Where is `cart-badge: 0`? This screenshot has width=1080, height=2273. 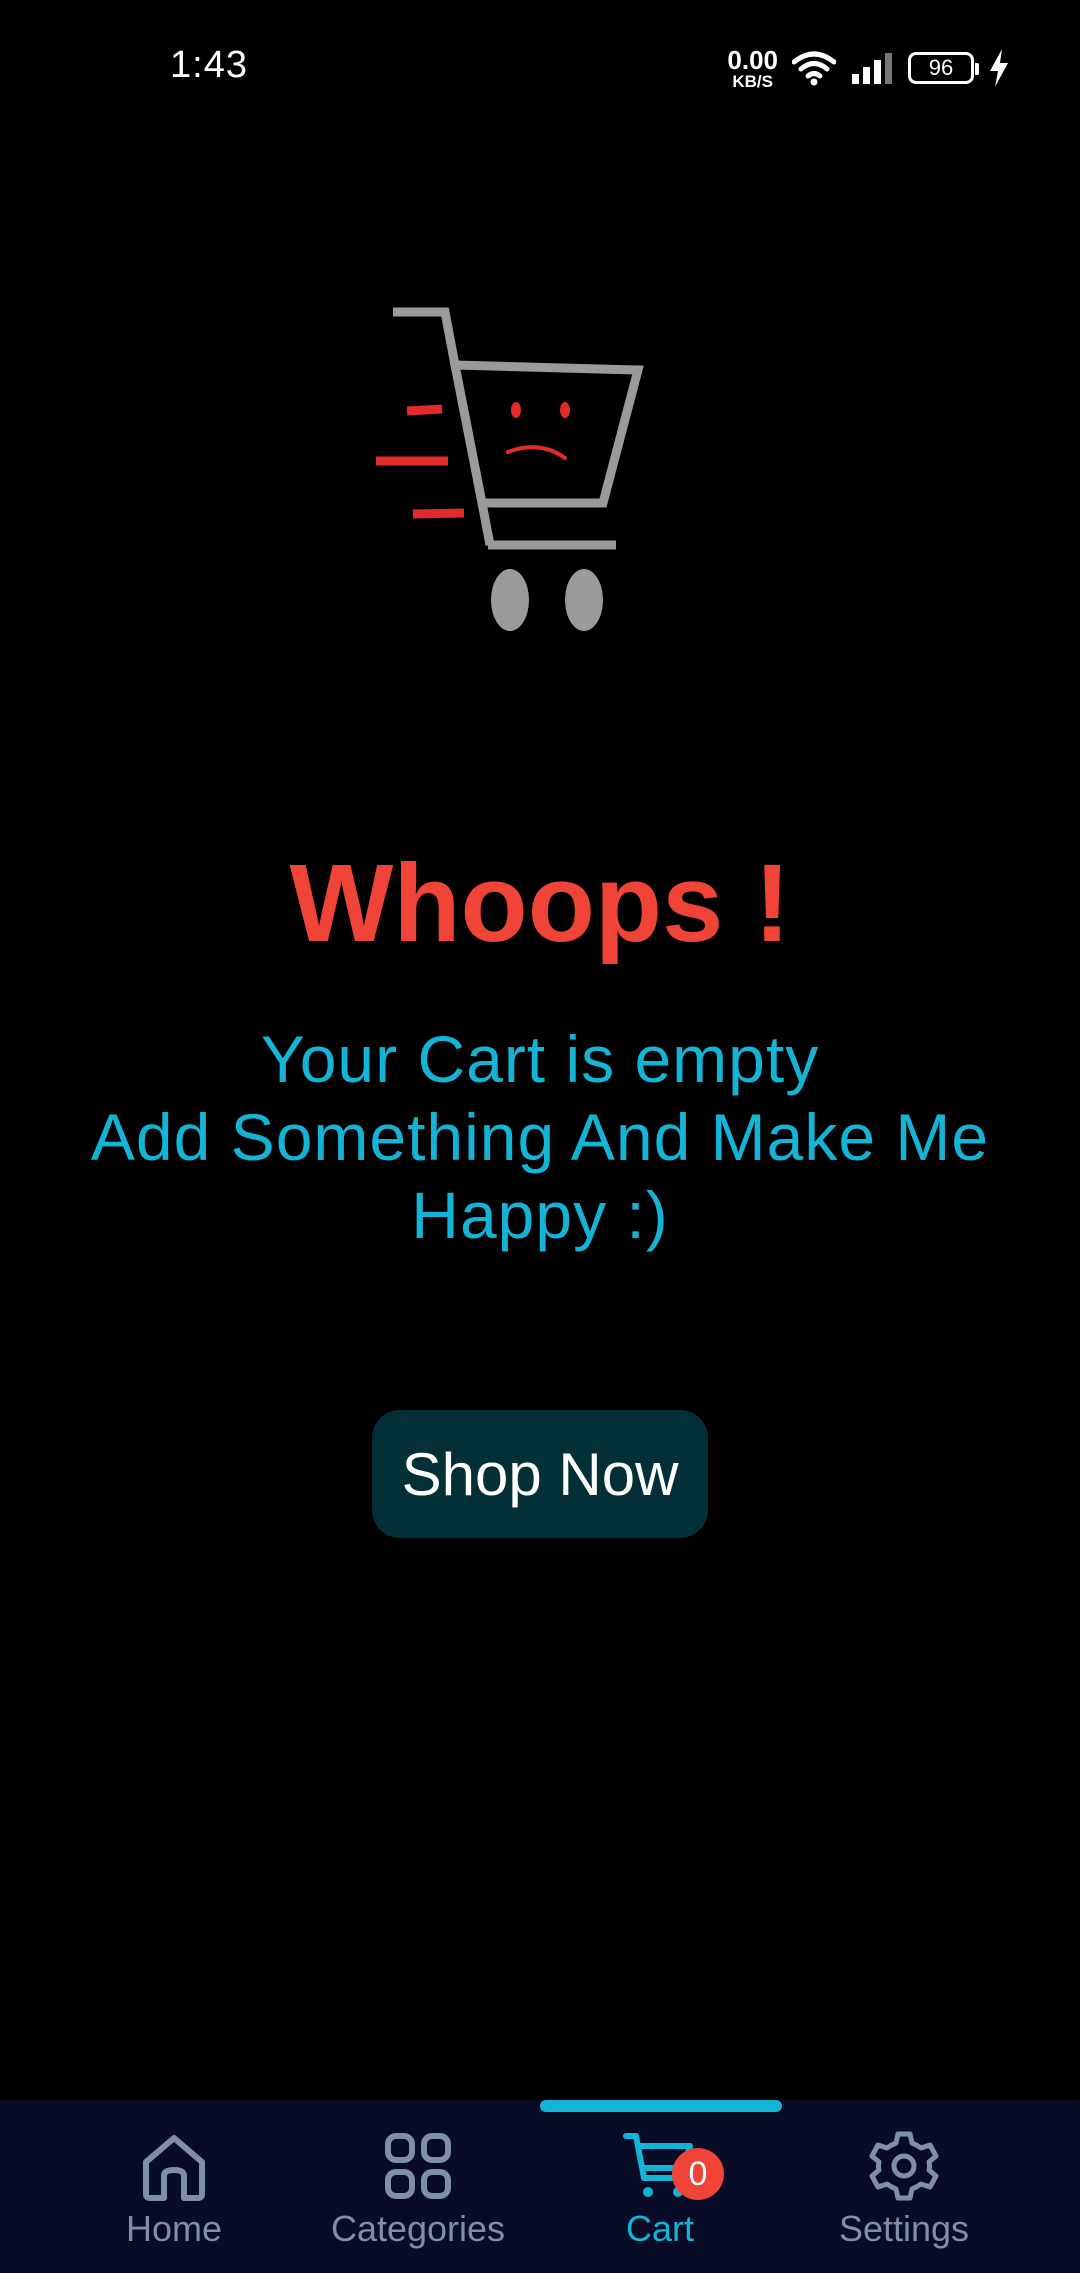
cart-badge: 0 is located at coordinates (698, 2174).